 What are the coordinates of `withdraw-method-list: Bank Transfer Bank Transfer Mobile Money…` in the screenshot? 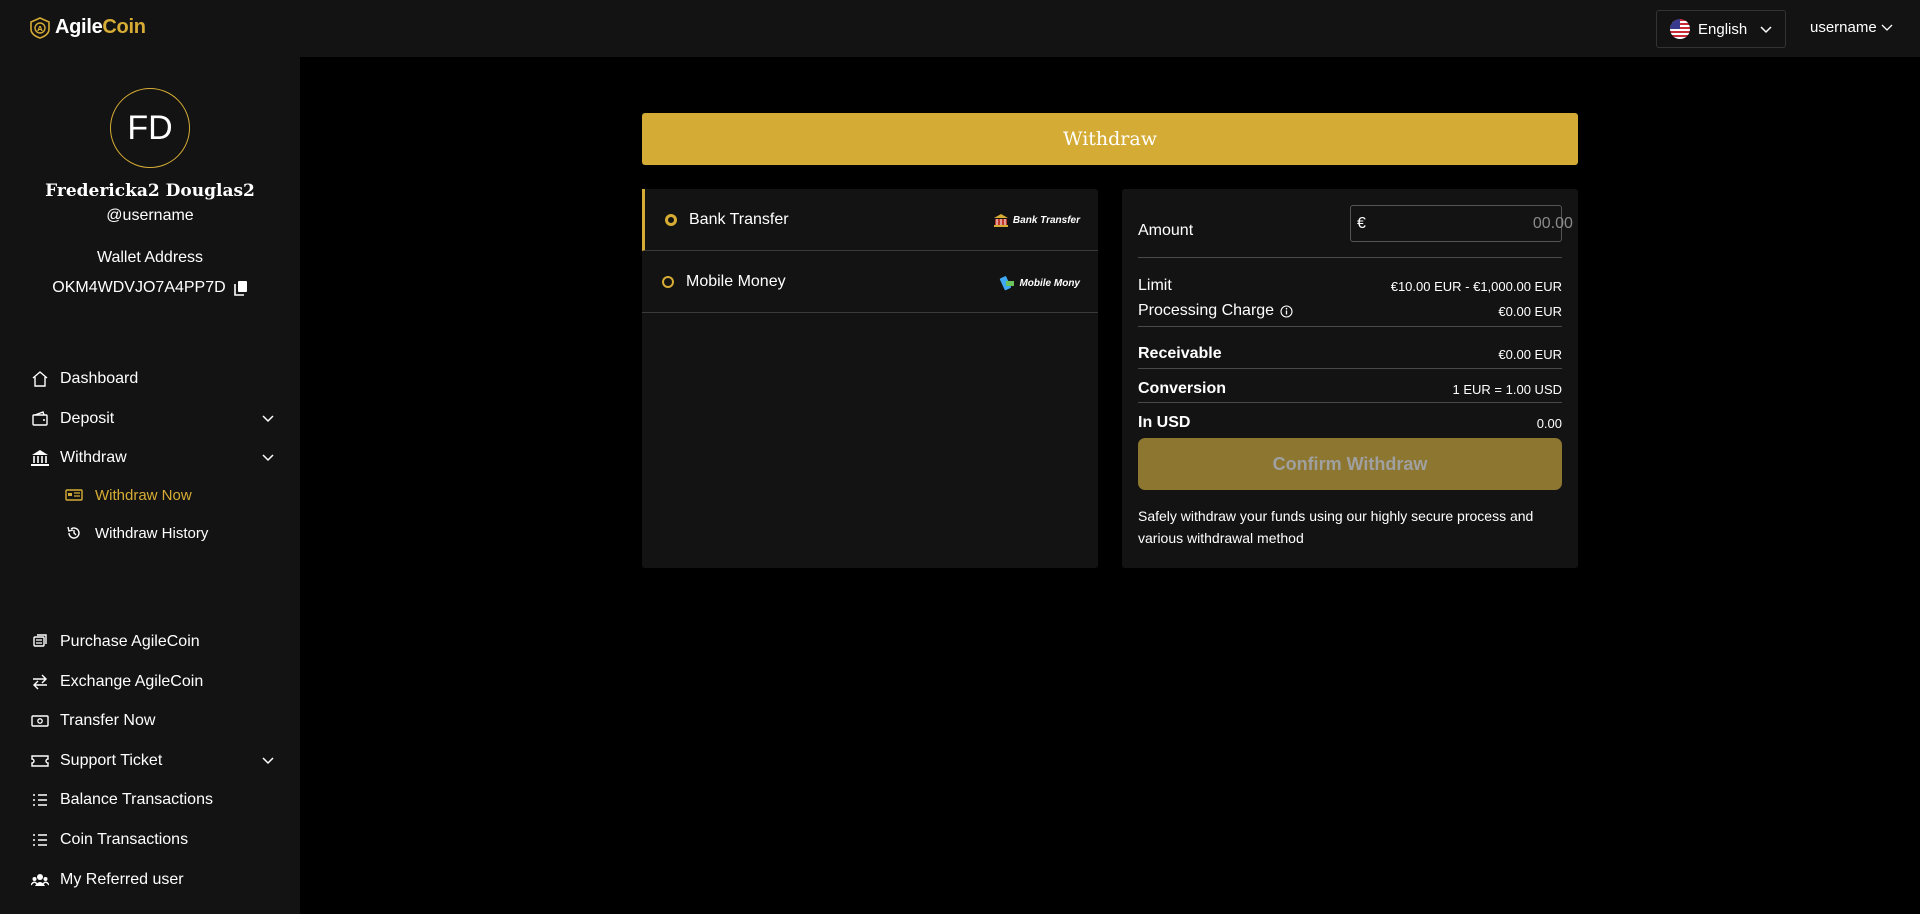 It's located at (870, 378).